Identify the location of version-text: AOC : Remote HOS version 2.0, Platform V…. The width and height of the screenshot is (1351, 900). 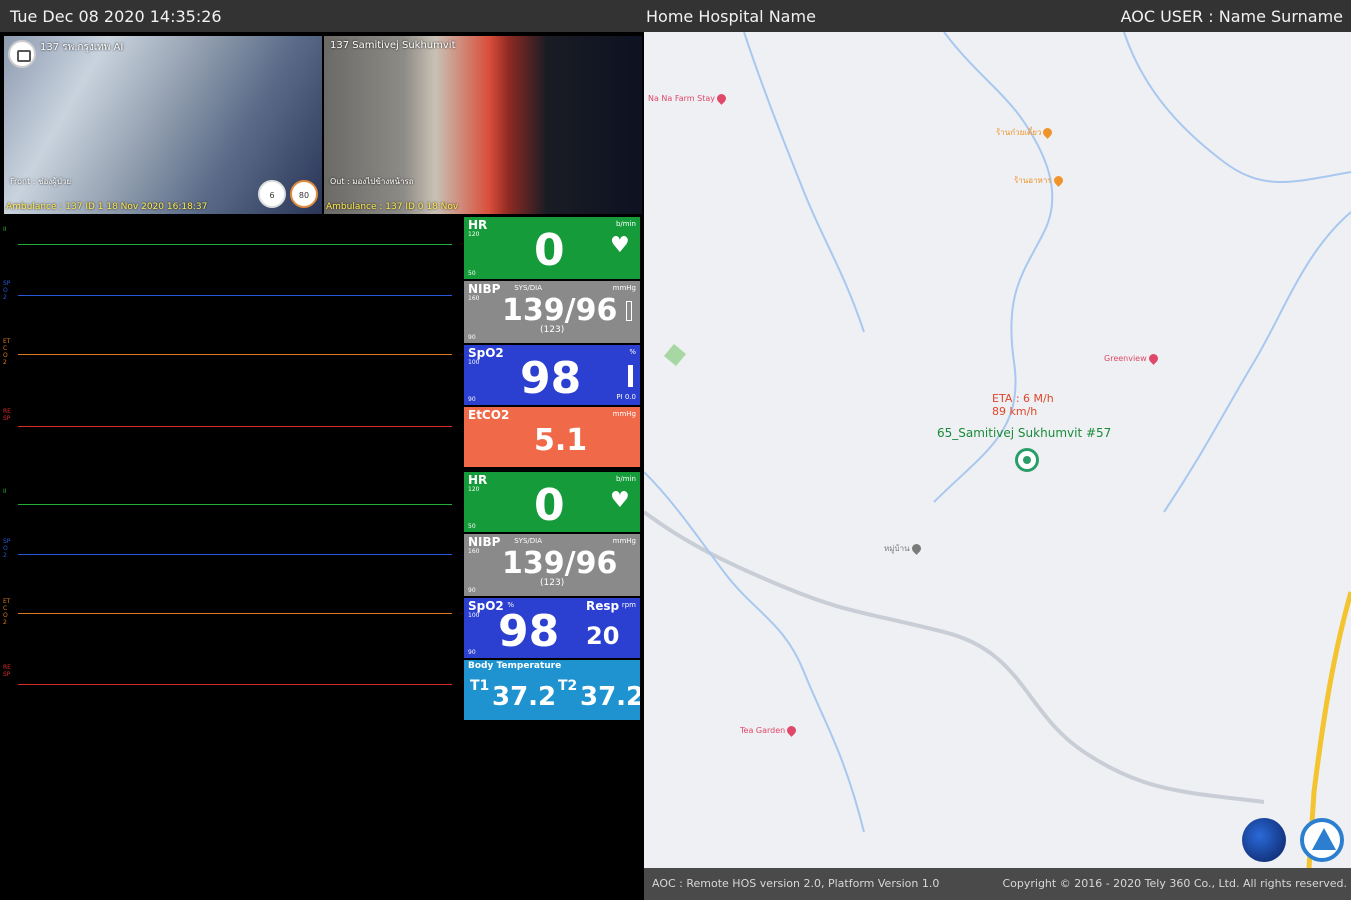
(796, 883).